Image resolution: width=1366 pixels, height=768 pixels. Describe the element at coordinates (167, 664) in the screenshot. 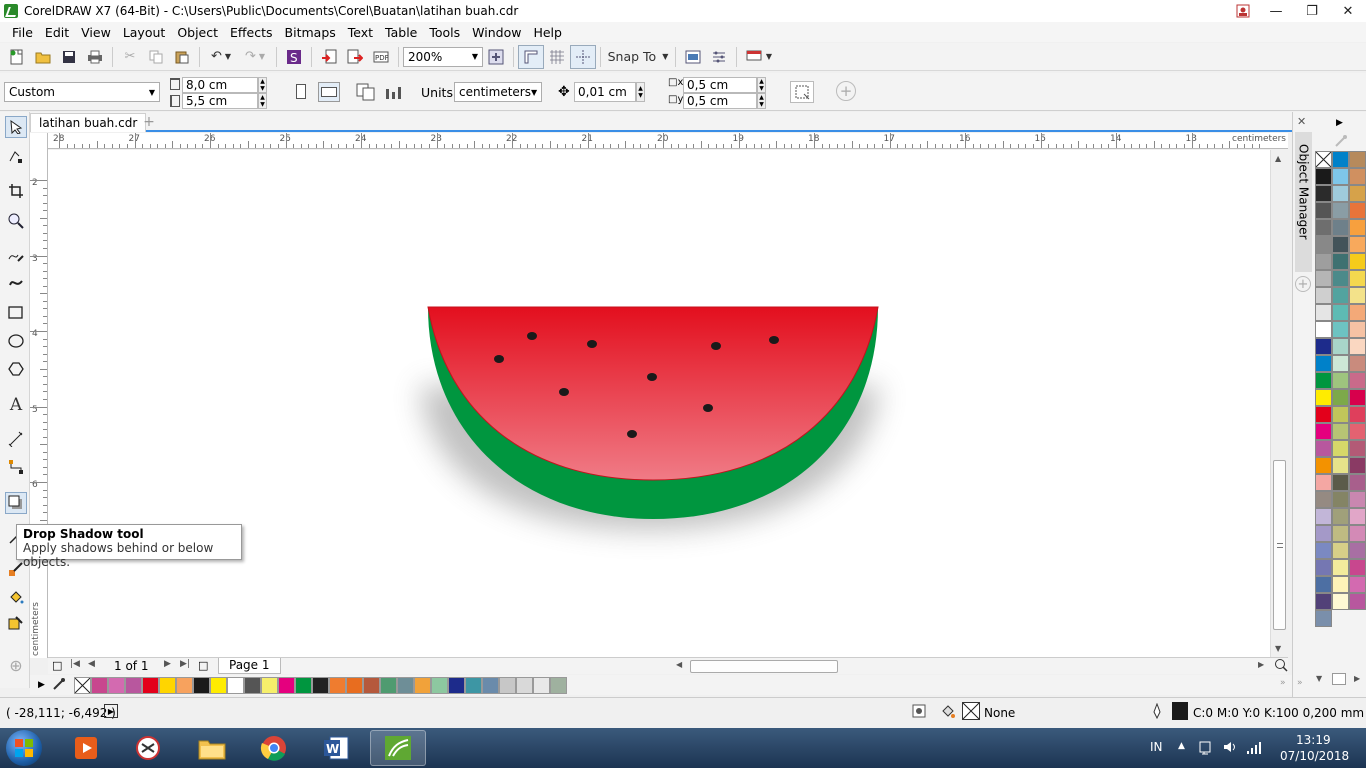

I see `next-page-icon: ▶` at that location.